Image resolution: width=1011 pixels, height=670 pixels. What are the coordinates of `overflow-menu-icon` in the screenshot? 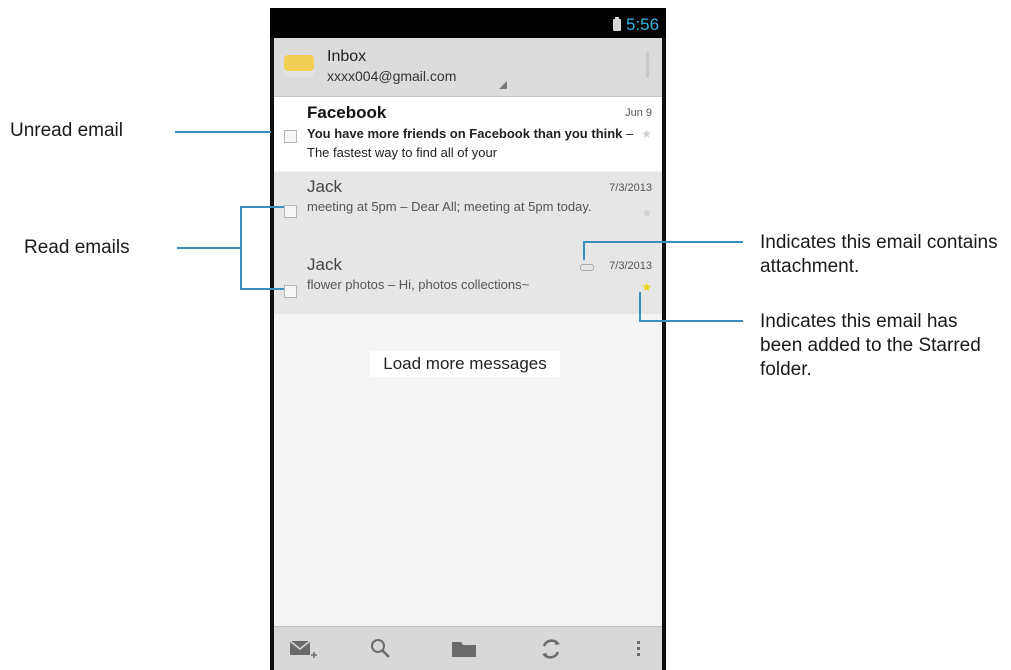 It's located at (639, 649).